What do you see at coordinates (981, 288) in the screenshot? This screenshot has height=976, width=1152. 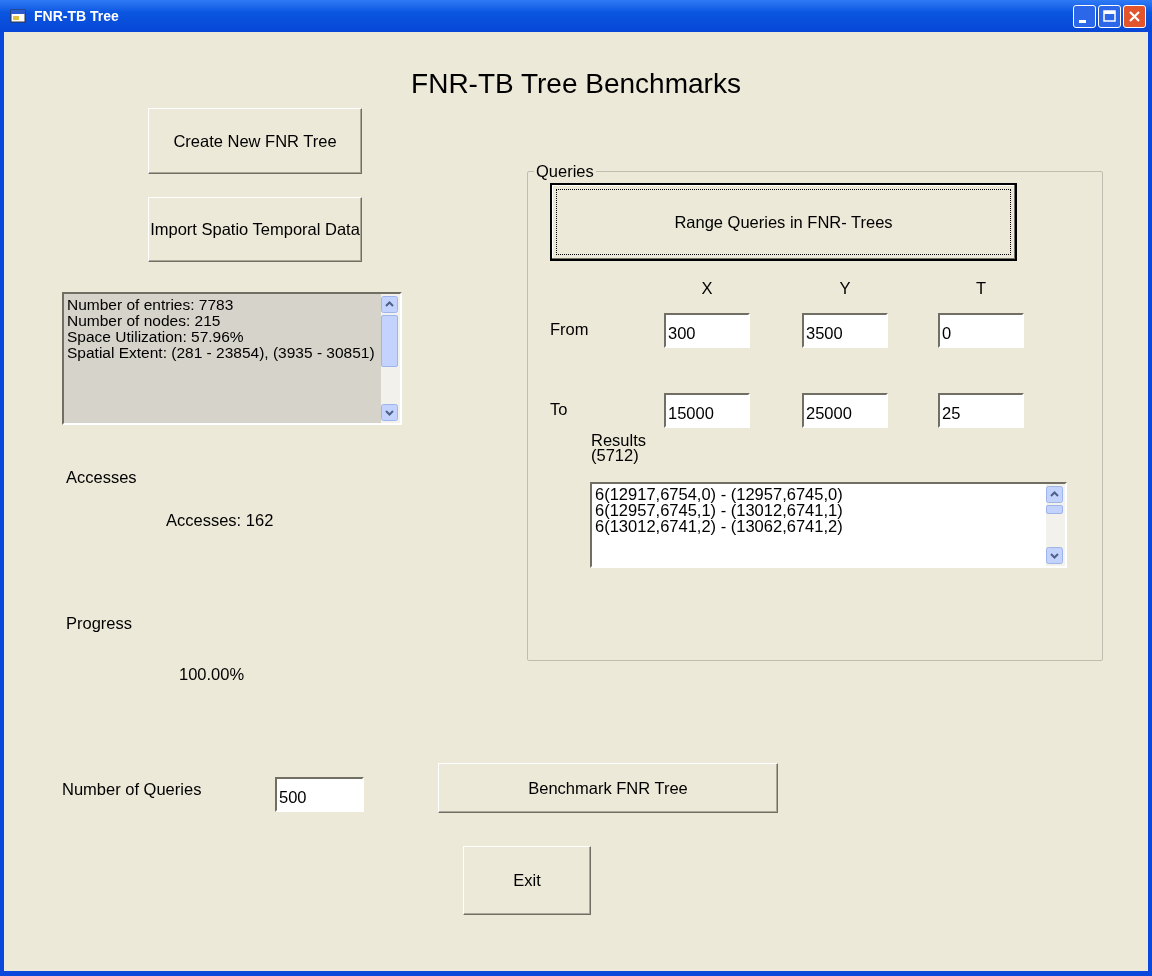 I see `column-heading: T` at bounding box center [981, 288].